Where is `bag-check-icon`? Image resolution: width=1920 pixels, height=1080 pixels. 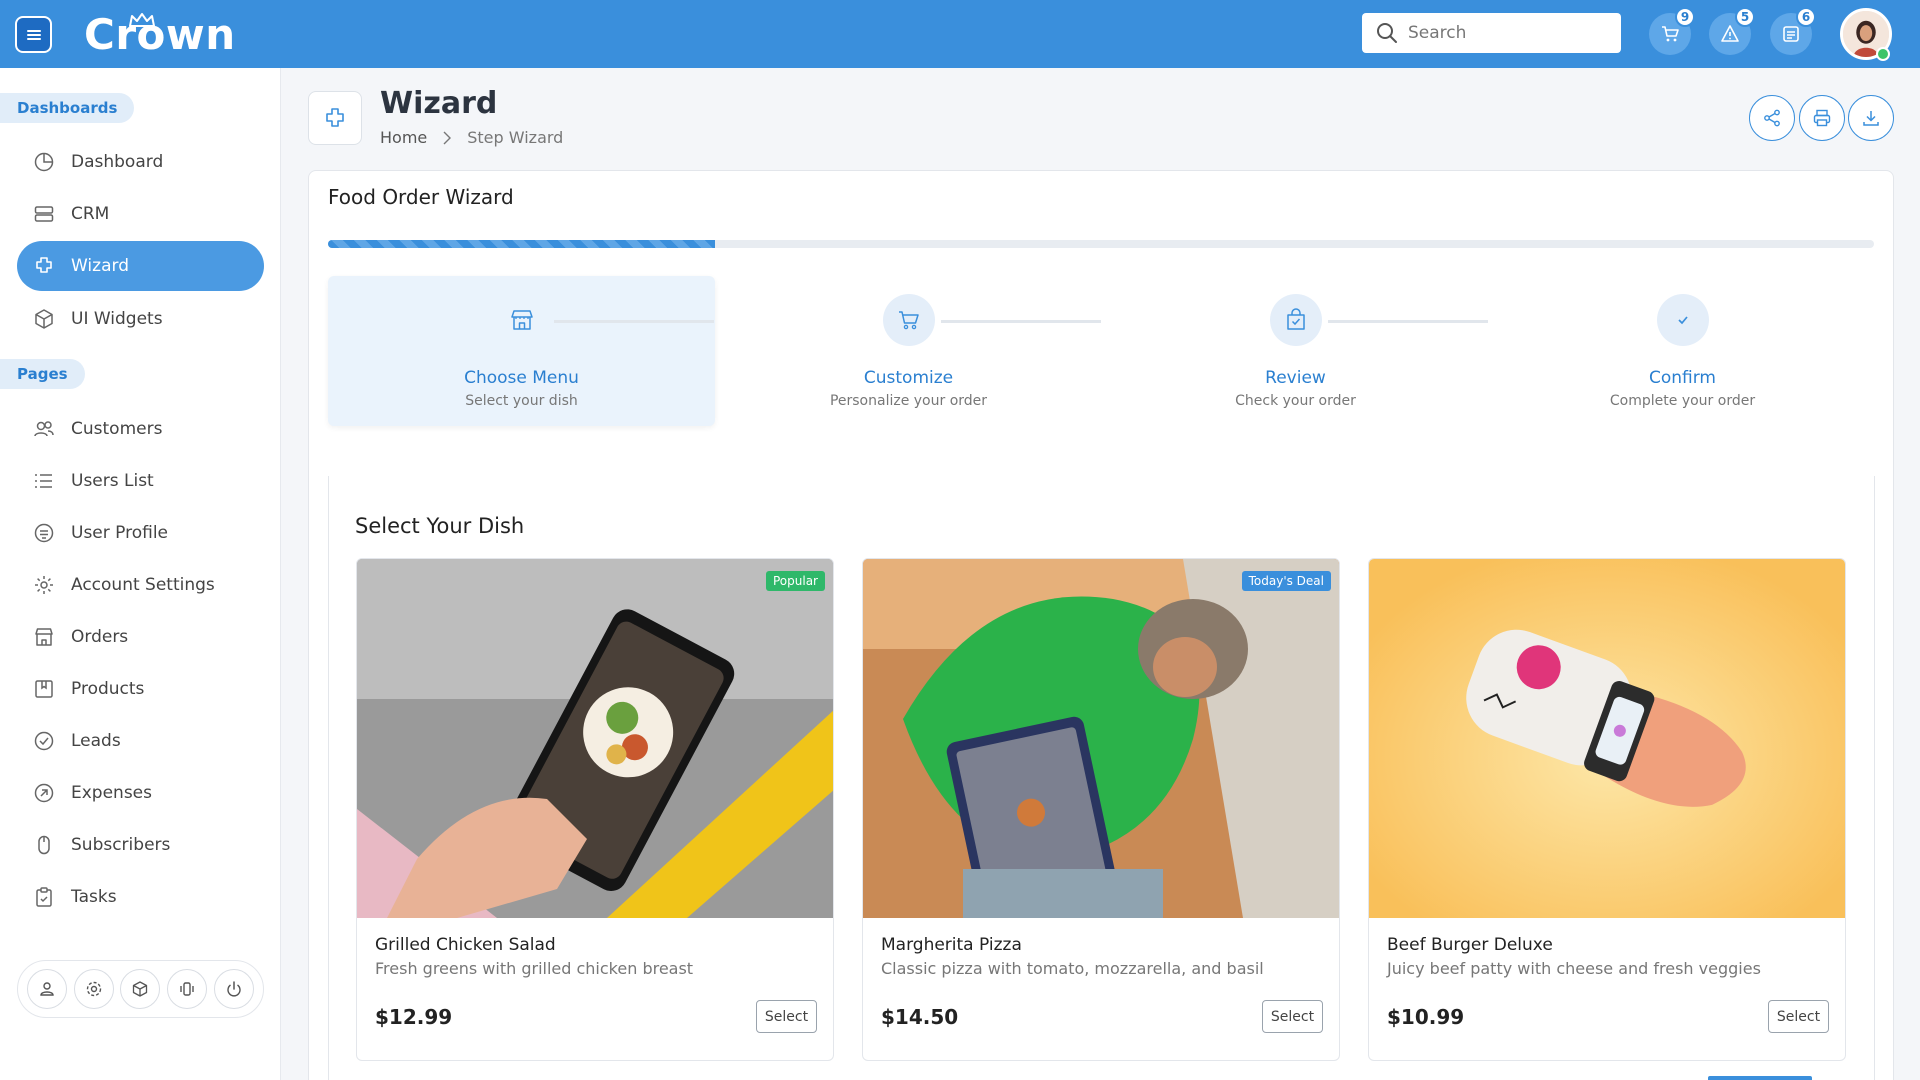 bag-check-icon is located at coordinates (1296, 319).